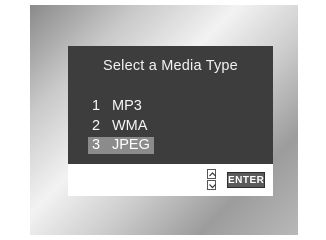 This screenshot has height=240, width=326. Describe the element at coordinates (211, 174) in the screenshot. I see `up-arrow-icon` at that location.